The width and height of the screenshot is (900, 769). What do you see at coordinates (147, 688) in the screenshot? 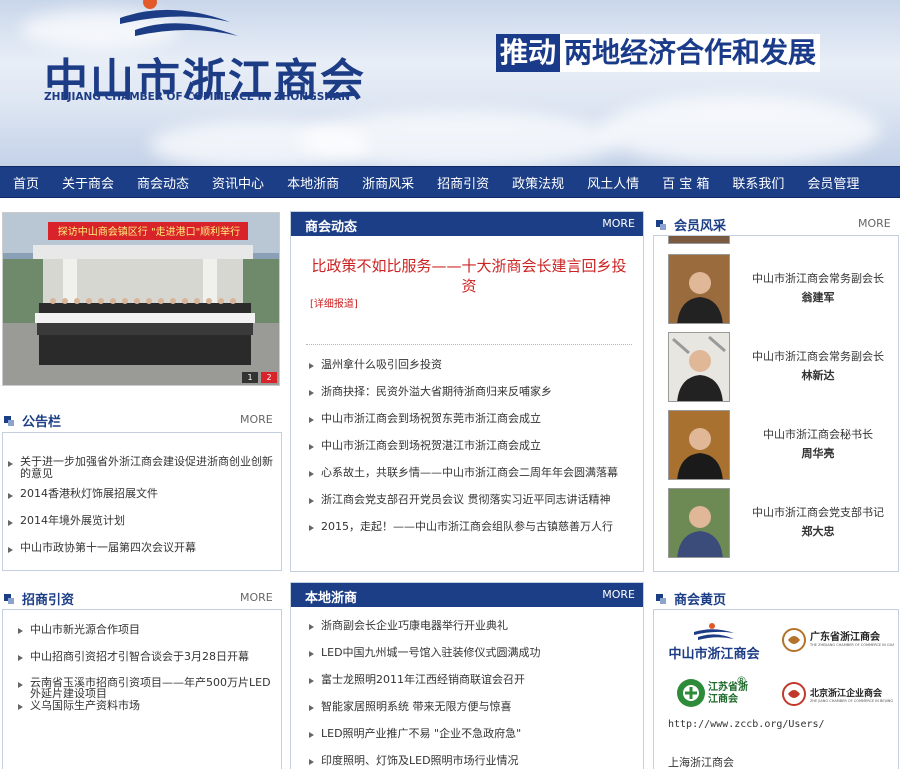
I see `list-item: 云南省玉溪市招商引资项目——年产500万片LED外延片建设项目` at bounding box center [147, 688].